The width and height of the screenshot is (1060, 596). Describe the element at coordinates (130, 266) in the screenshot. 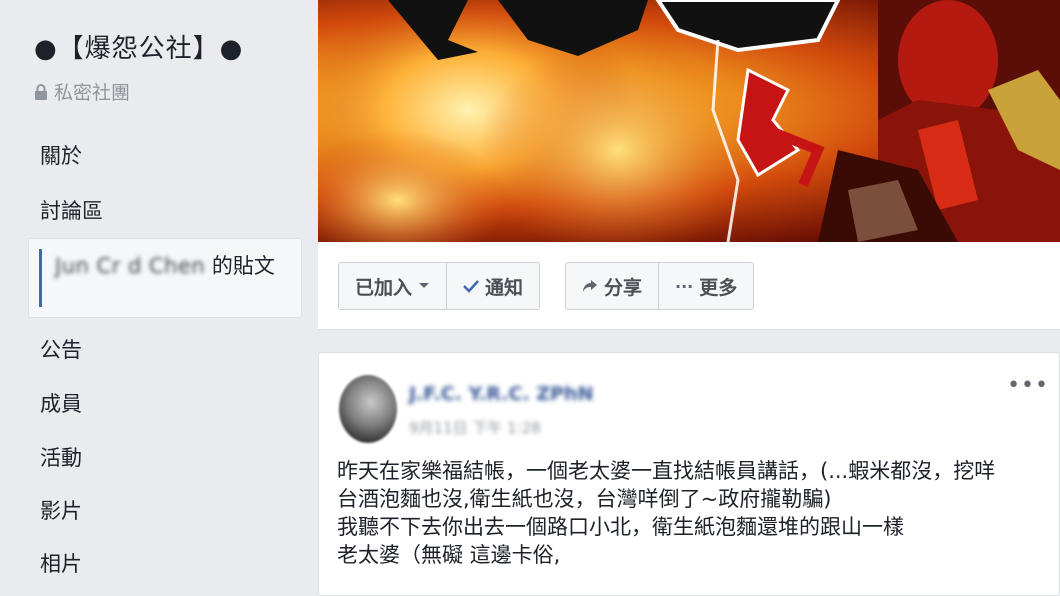

I see `blurred-user-name: Jun Cr d Chen` at that location.